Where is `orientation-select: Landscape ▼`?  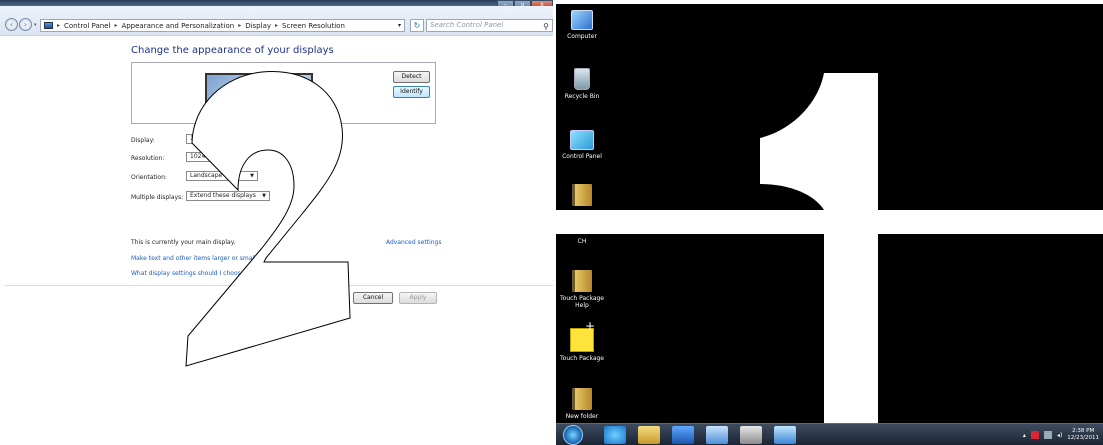
orientation-select: Landscape ▼ is located at coordinates (222, 176).